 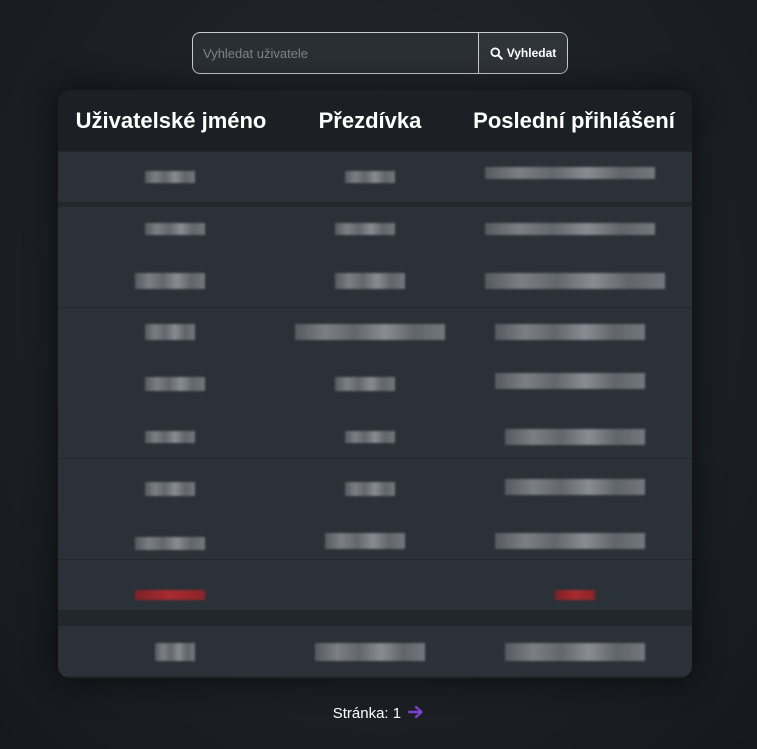 I want to click on arrow-right-icon, so click(x=416, y=713).